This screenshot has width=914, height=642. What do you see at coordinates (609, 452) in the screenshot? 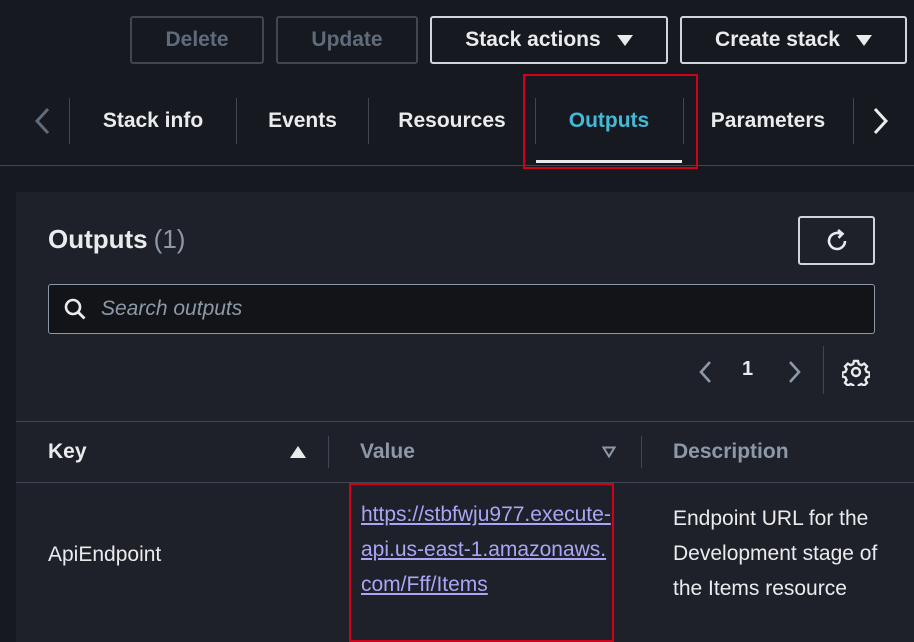
I see `sort-descending-icon` at bounding box center [609, 452].